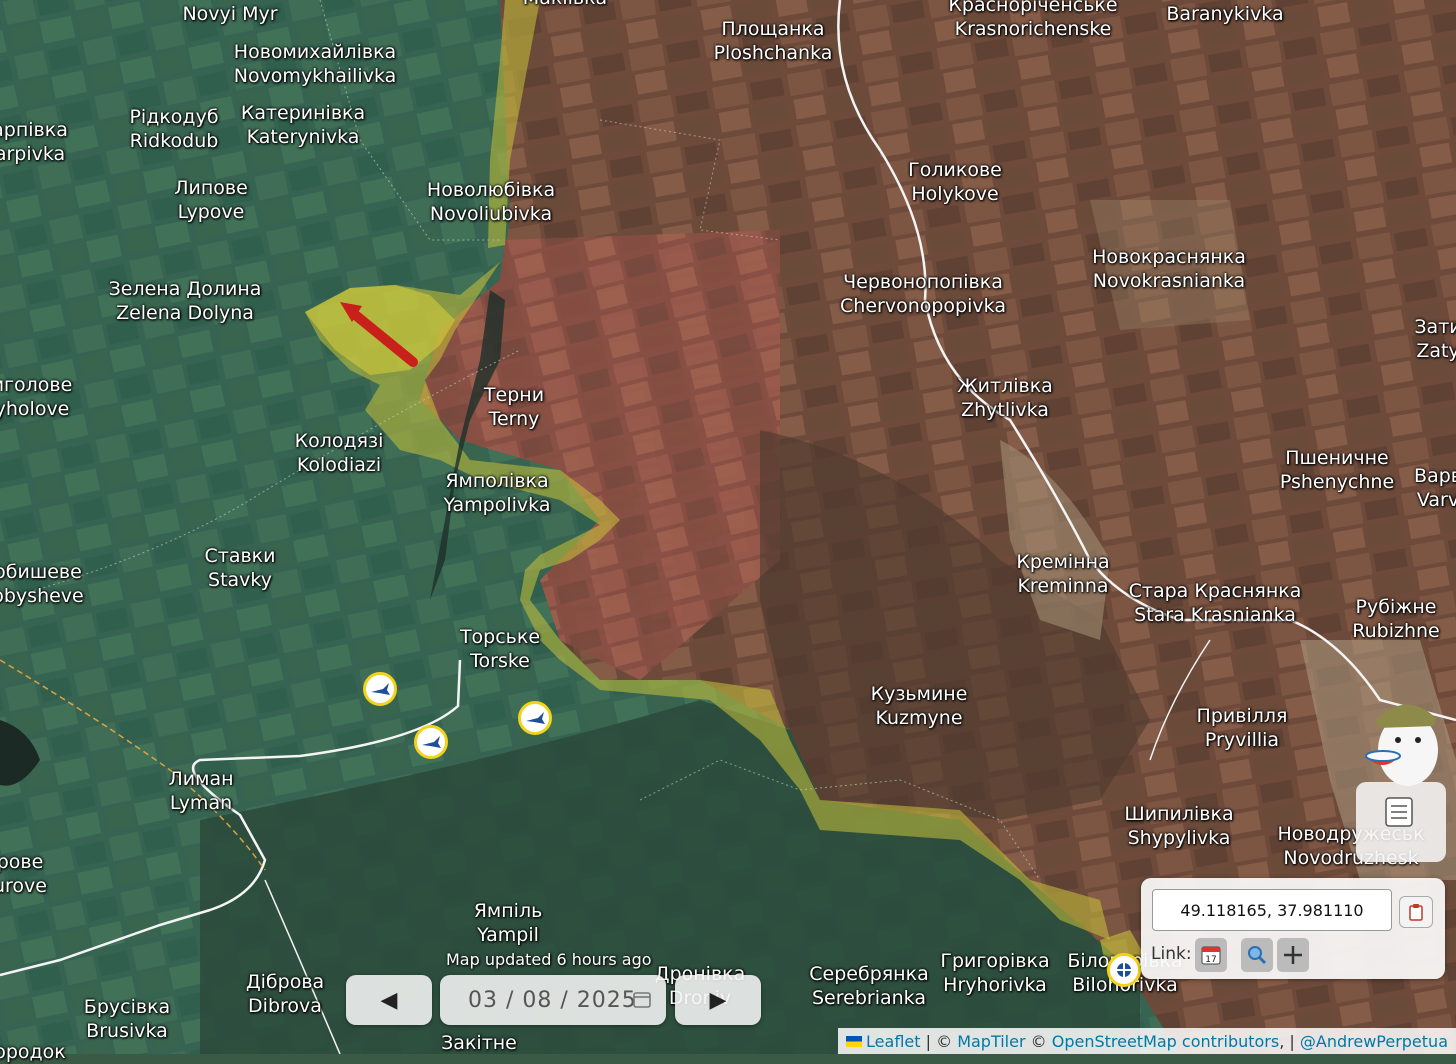 This screenshot has width=1456, height=1064. Describe the element at coordinates (1005, 398) in the screenshot. I see `place-label-zhytlivka: Житлівка Zhytlivka` at that location.